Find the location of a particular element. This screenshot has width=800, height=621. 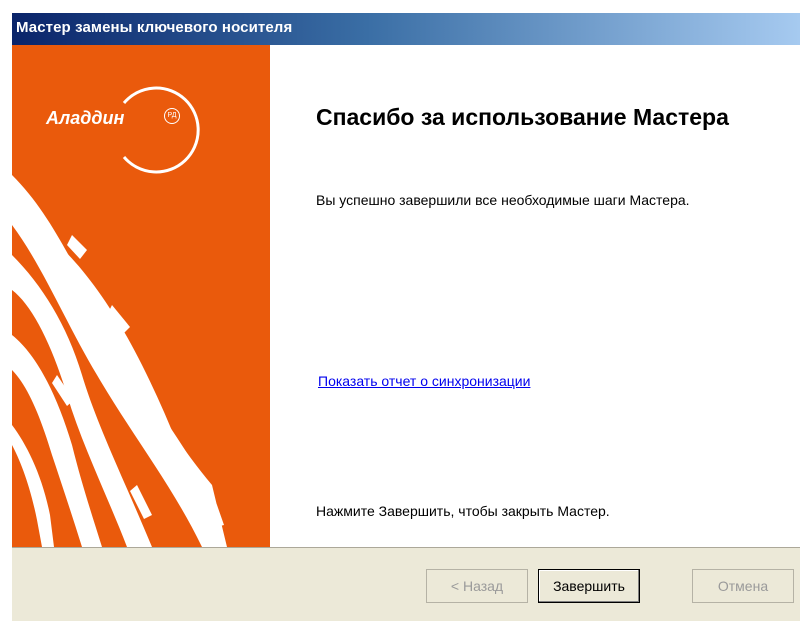

logo-badge: РД is located at coordinates (172, 116).